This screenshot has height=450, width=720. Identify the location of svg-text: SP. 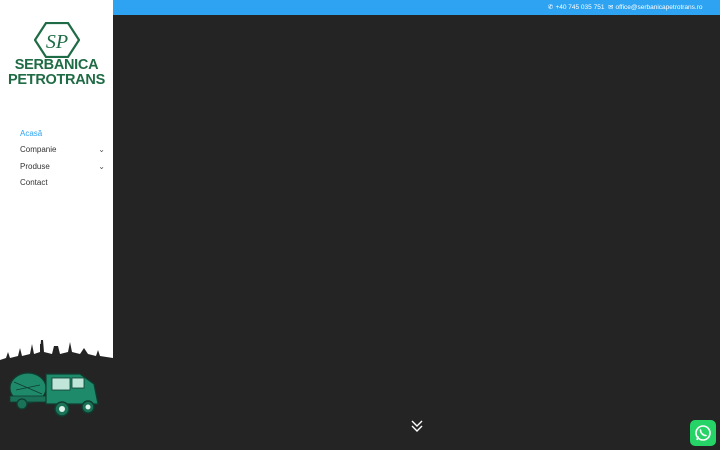
(56, 42).